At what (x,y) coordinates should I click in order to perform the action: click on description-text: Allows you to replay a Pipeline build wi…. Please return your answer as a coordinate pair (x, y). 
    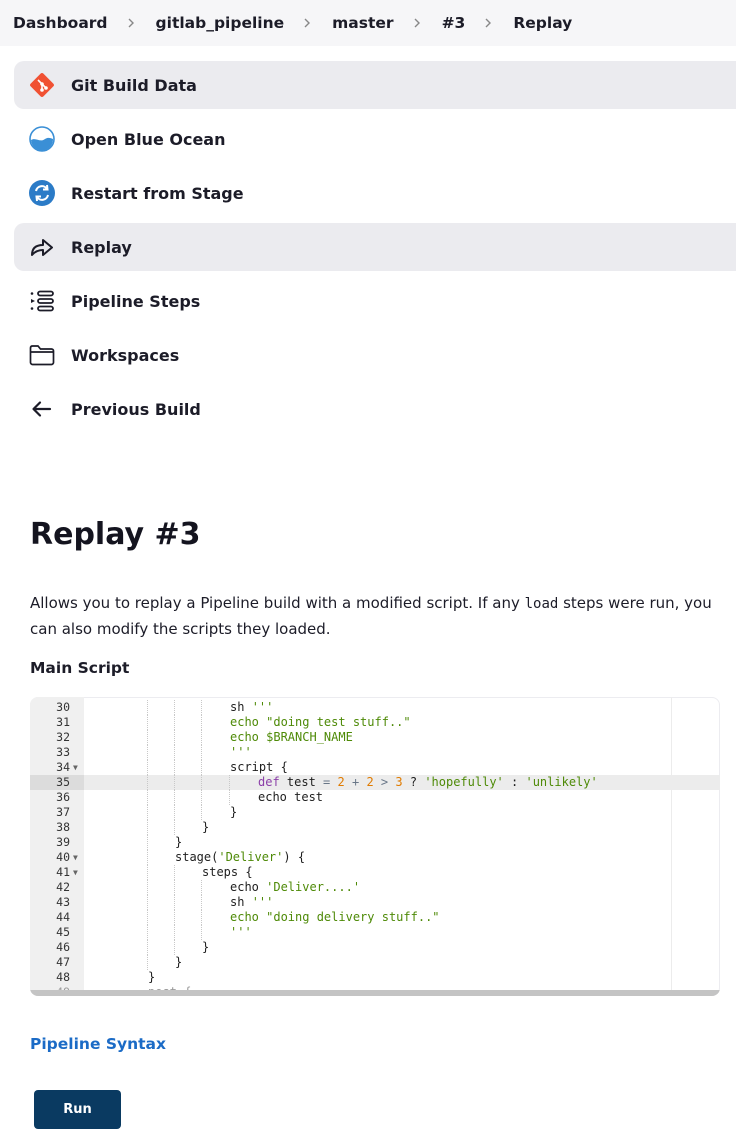
    Looking at the image, I should click on (277, 603).